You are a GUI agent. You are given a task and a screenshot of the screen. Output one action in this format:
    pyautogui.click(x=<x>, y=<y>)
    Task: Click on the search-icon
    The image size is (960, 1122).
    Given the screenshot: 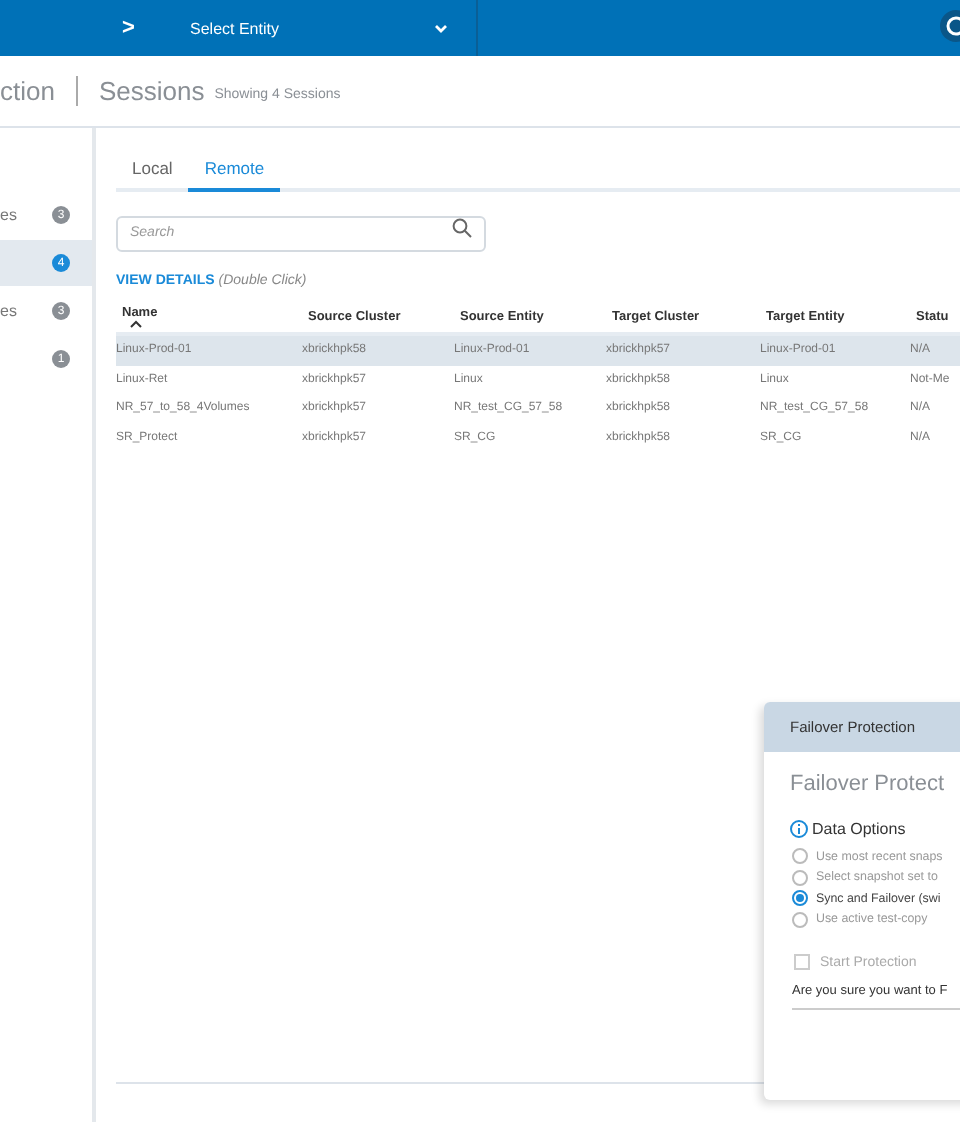 What is the action you would take?
    pyautogui.click(x=462, y=228)
    